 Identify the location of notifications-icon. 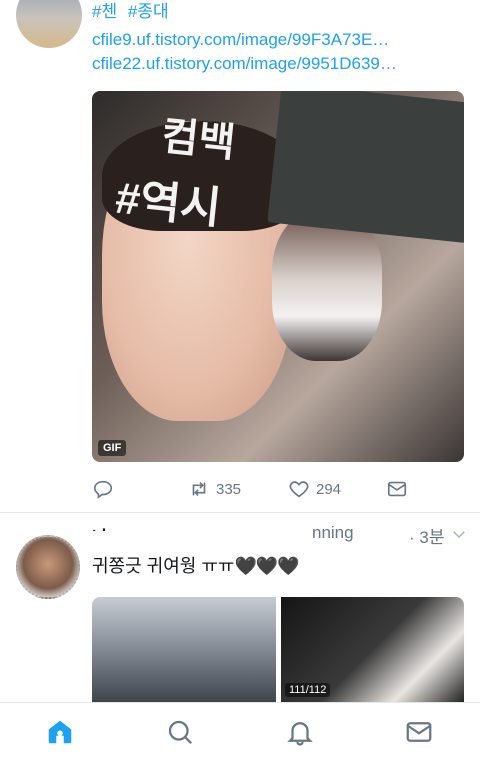
(300, 734).